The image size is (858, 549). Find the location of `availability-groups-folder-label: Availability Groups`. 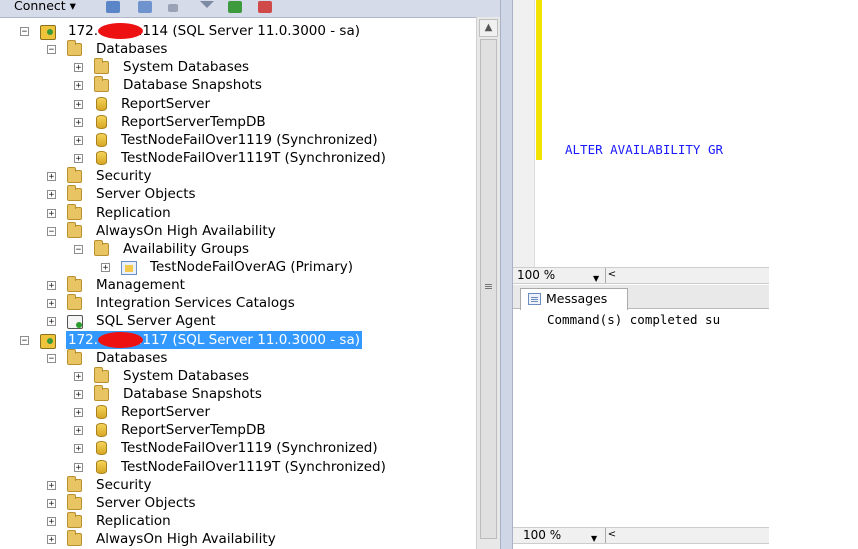

availability-groups-folder-label: Availability Groups is located at coordinates (186, 249).